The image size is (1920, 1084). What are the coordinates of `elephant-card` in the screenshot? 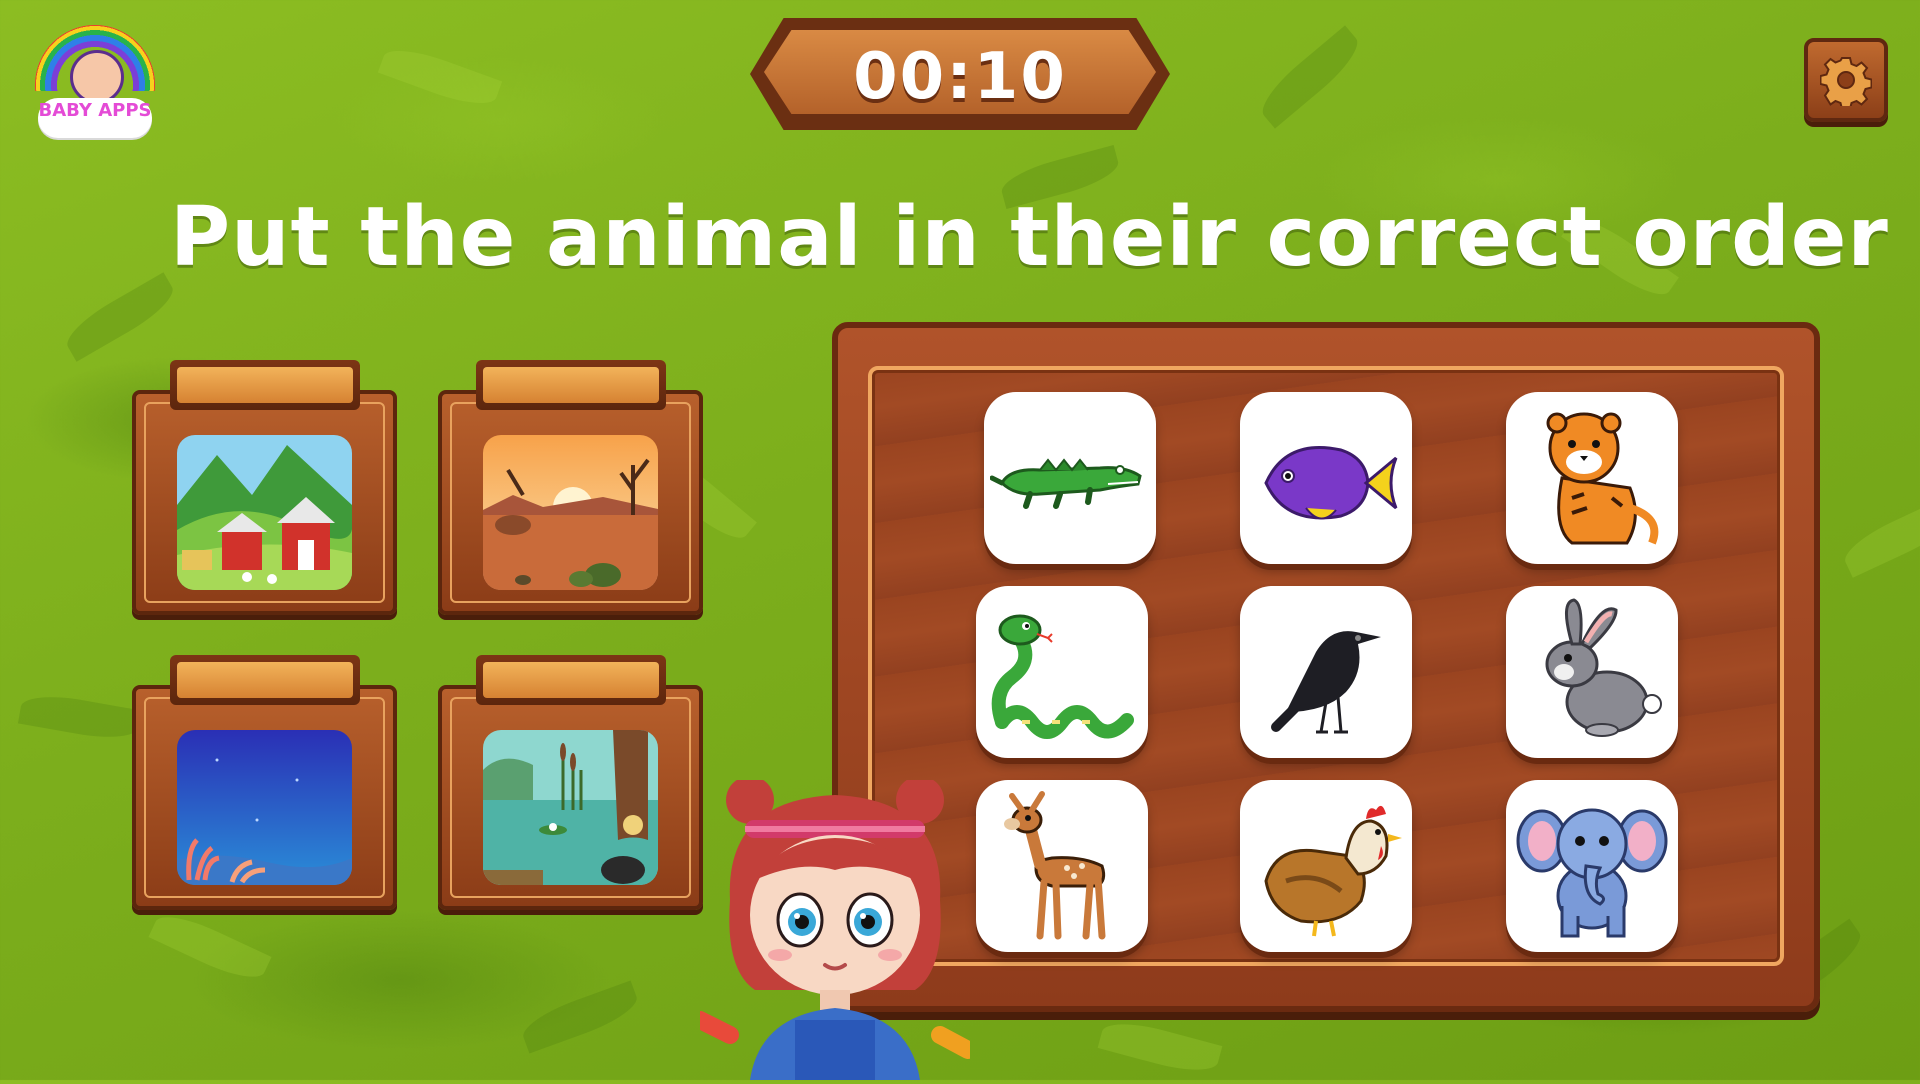 It's located at (1592, 866).